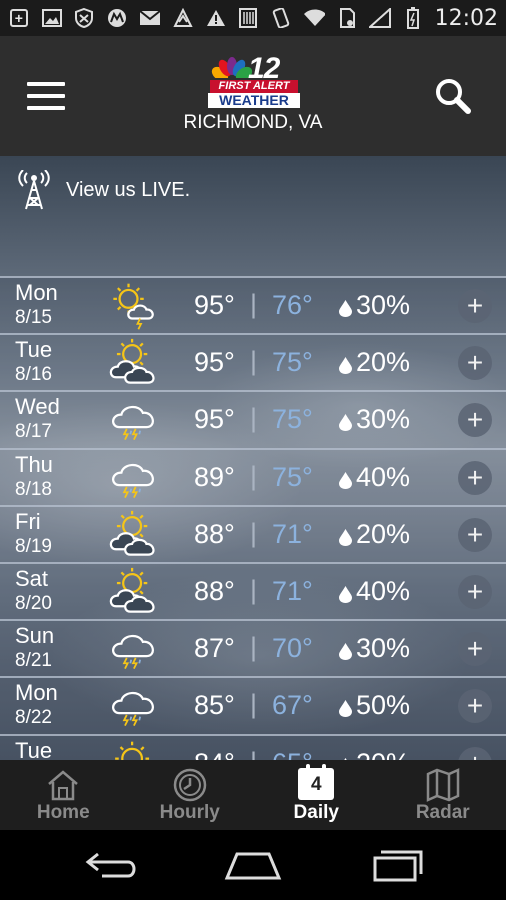 This screenshot has width=506, height=900. What do you see at coordinates (253, 590) in the screenshot?
I see `forecast-row: Sat 8/20 88° | 71° 40% +` at bounding box center [253, 590].